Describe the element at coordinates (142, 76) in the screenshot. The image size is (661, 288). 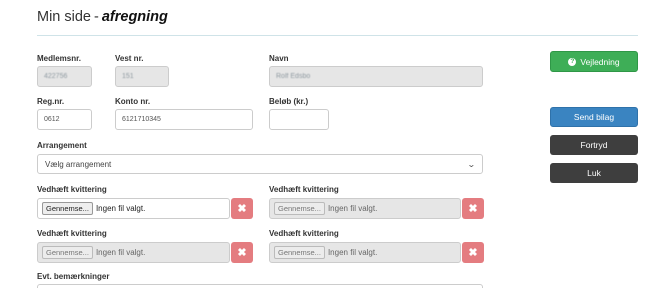
I see `vest-nr-field: 151` at that location.